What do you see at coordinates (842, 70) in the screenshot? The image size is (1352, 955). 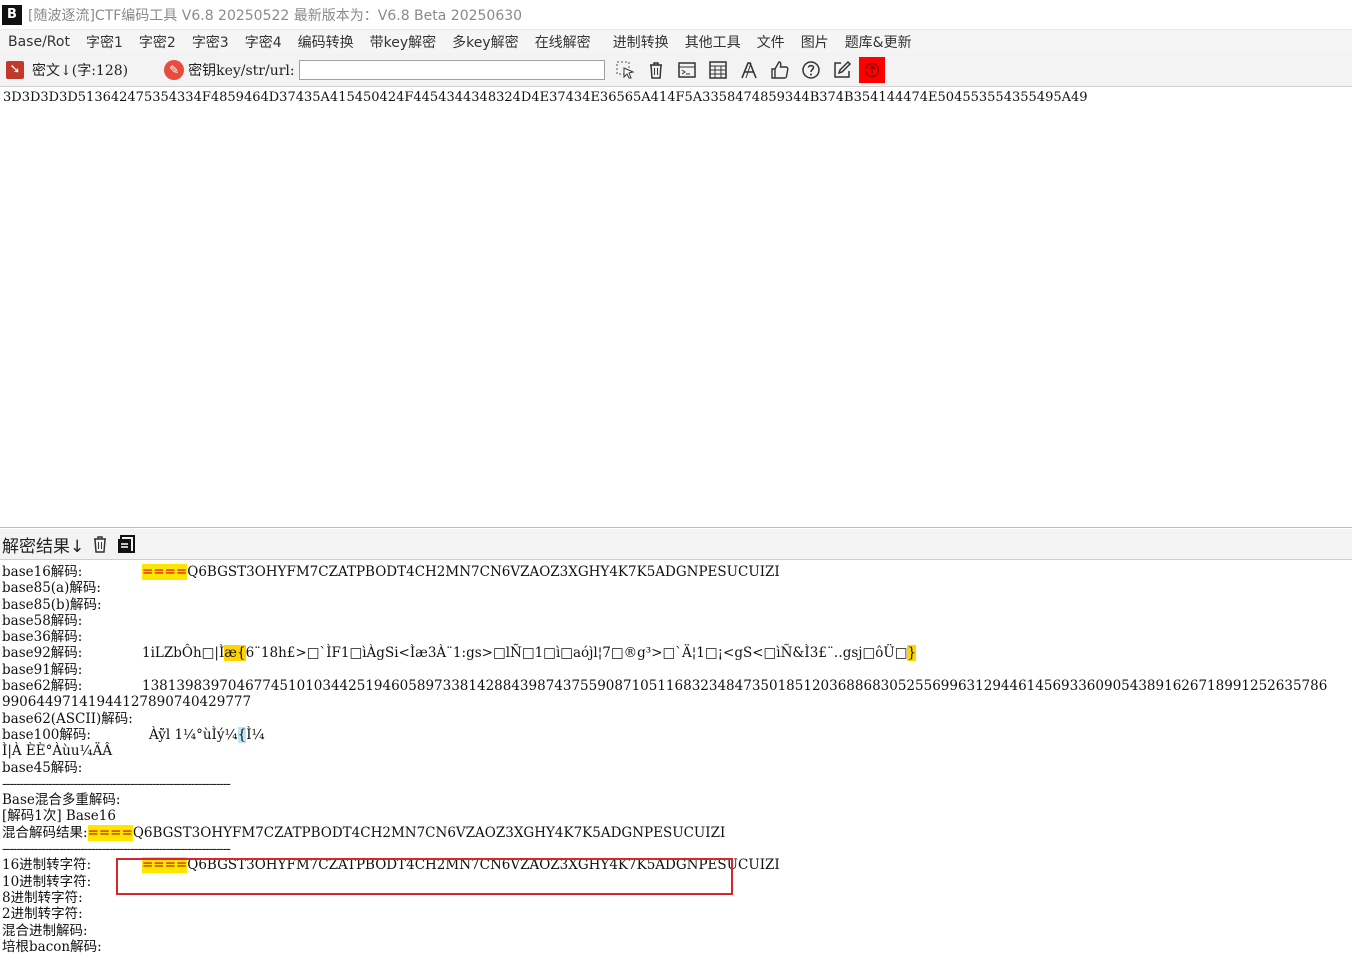 I see `edit-icon` at bounding box center [842, 70].